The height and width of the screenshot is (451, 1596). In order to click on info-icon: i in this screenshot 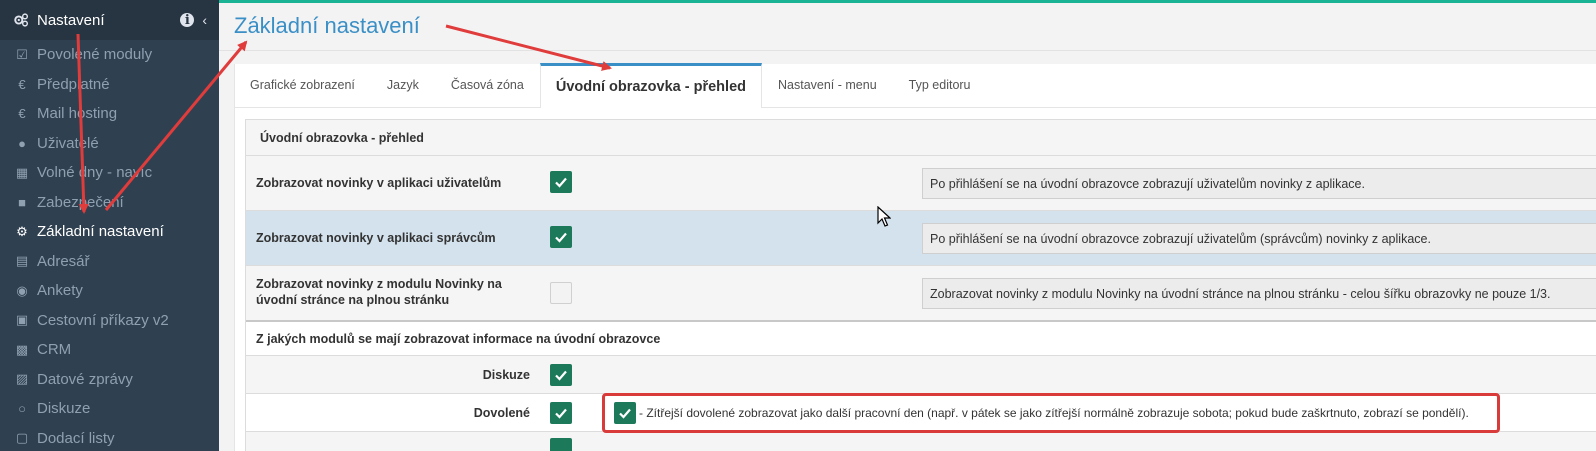, I will do `click(187, 20)`.